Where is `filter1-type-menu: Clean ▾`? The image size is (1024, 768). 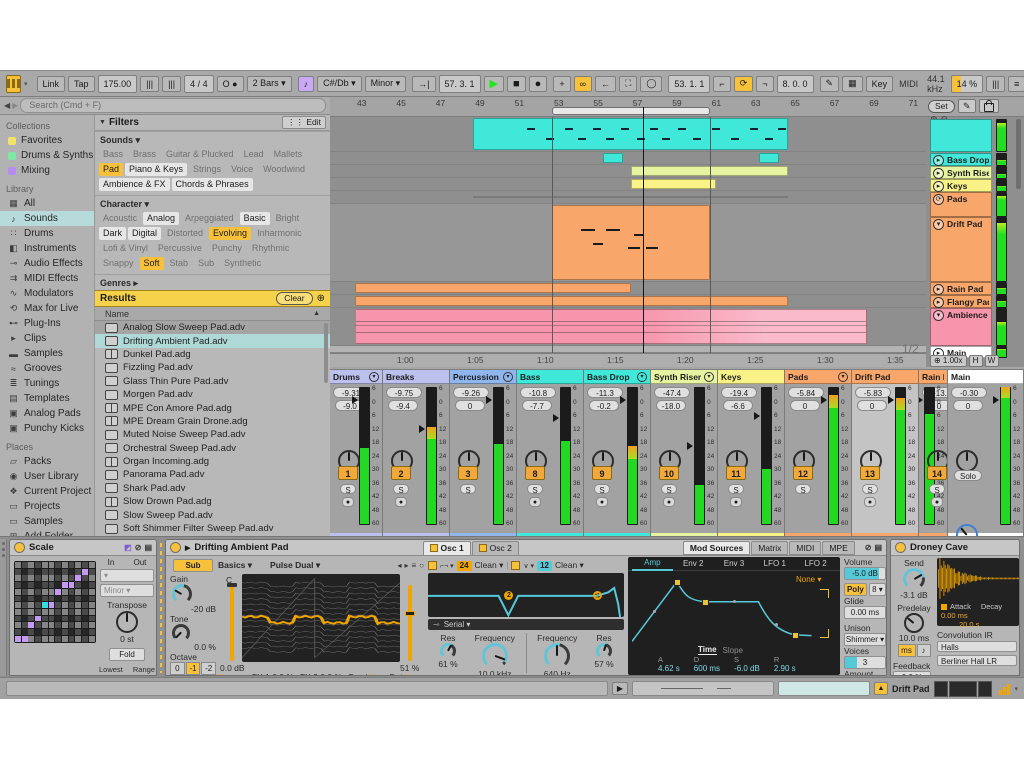 filter1-type-menu: Clean ▾ is located at coordinates (489, 565).